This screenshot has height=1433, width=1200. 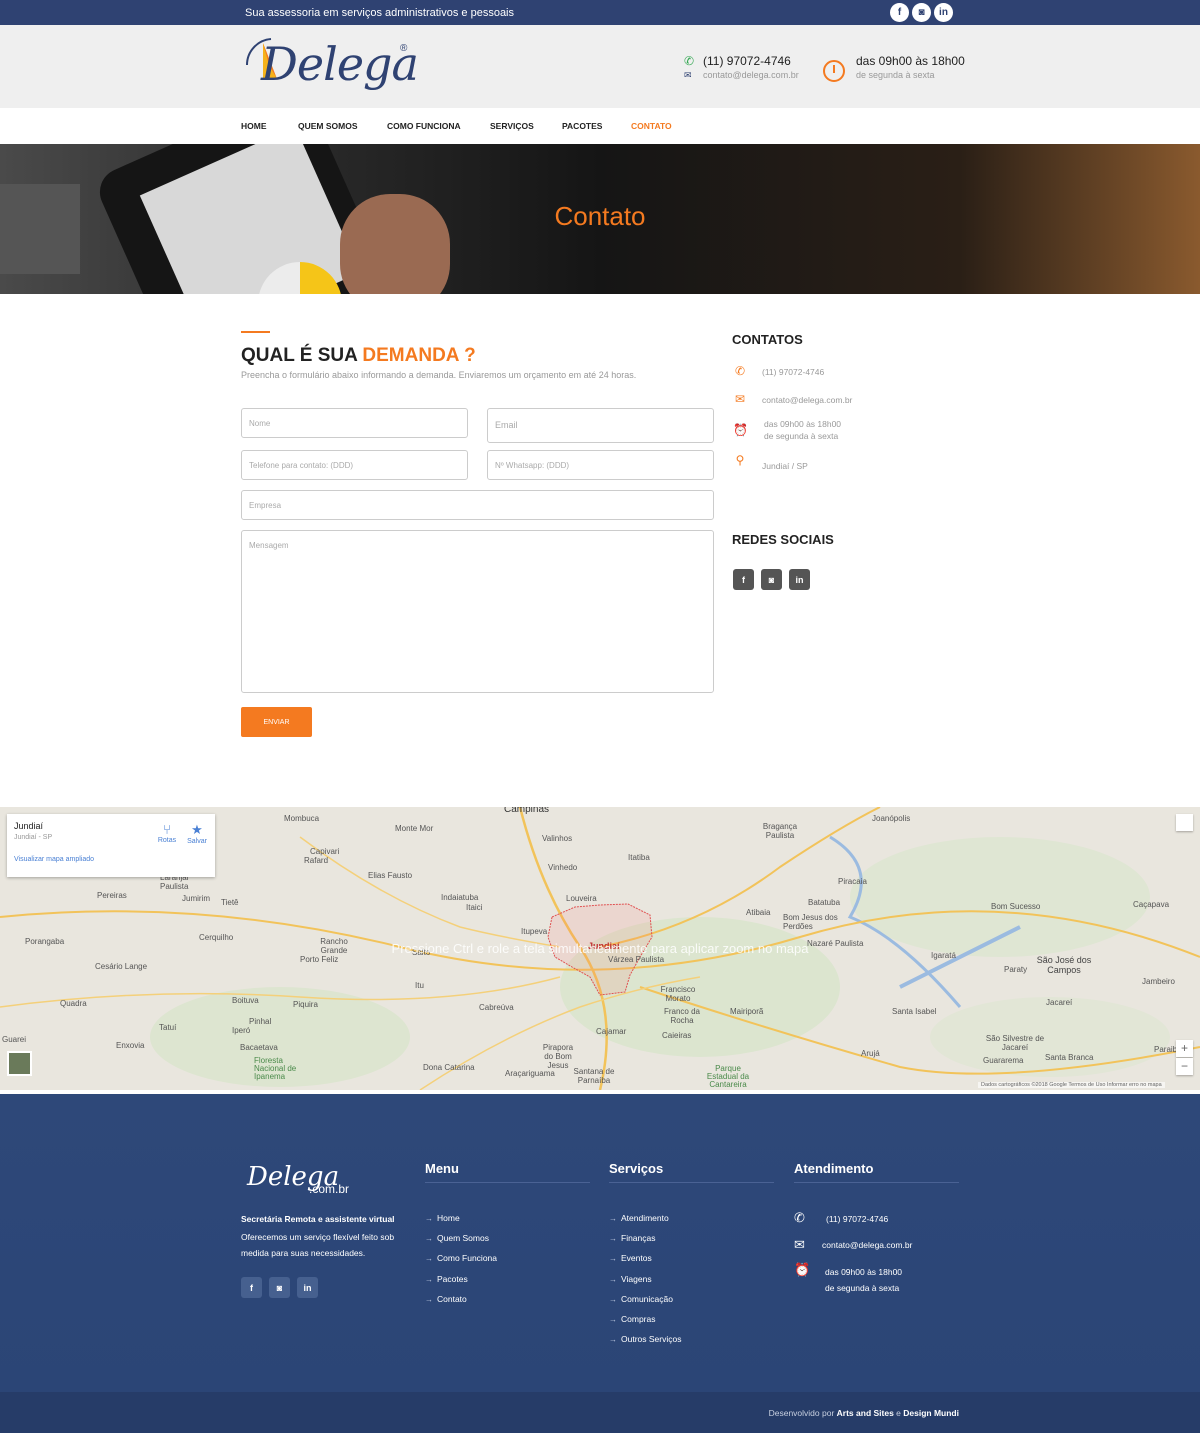 What do you see at coordinates (167, 829) in the screenshot?
I see `directions-icon: ⑂` at bounding box center [167, 829].